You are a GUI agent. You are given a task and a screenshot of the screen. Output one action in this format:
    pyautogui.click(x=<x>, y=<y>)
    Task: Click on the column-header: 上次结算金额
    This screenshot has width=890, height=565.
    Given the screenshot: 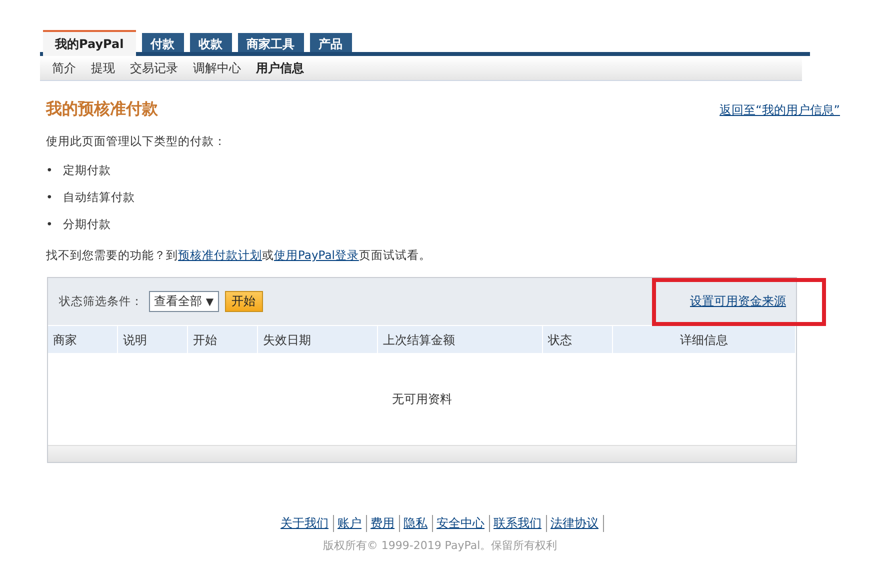 What is the action you would take?
    pyautogui.click(x=460, y=339)
    